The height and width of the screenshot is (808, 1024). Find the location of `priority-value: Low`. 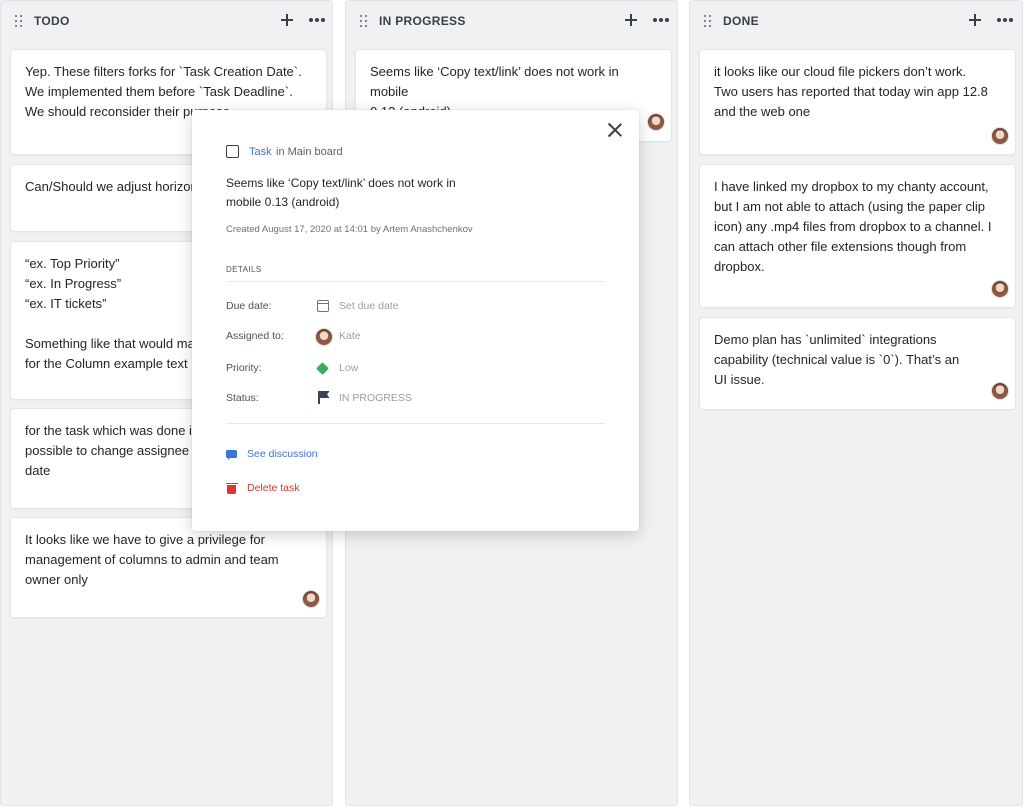

priority-value: Low is located at coordinates (348, 368).